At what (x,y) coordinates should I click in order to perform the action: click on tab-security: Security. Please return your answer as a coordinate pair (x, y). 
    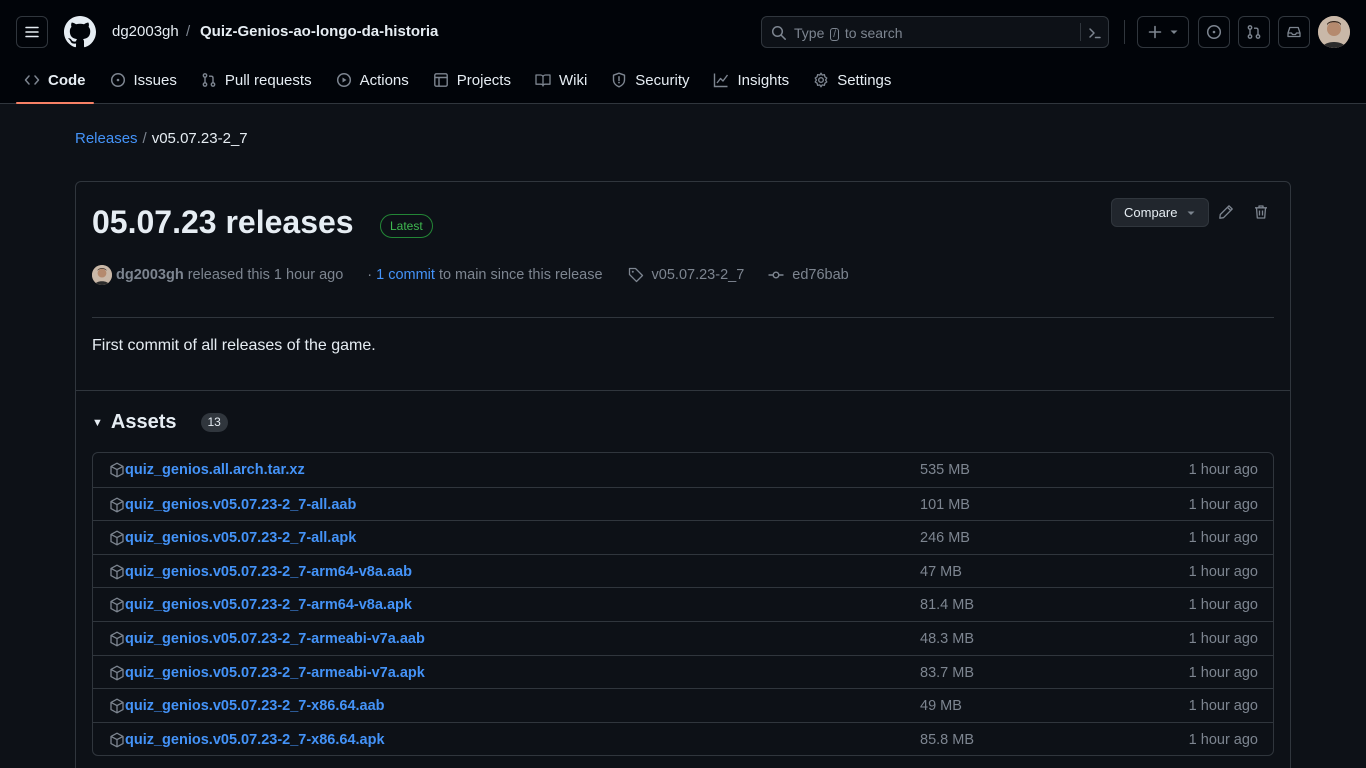
    Looking at the image, I should click on (650, 80).